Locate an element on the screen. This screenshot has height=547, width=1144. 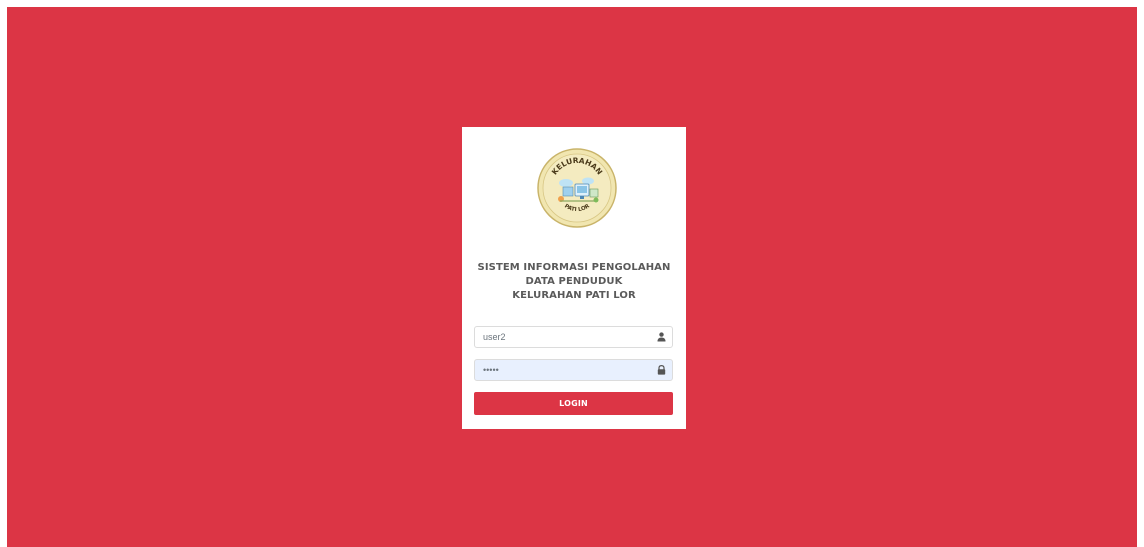
kelurahan-logo: KELURAHAN PATI LOR is located at coordinates (577, 188).